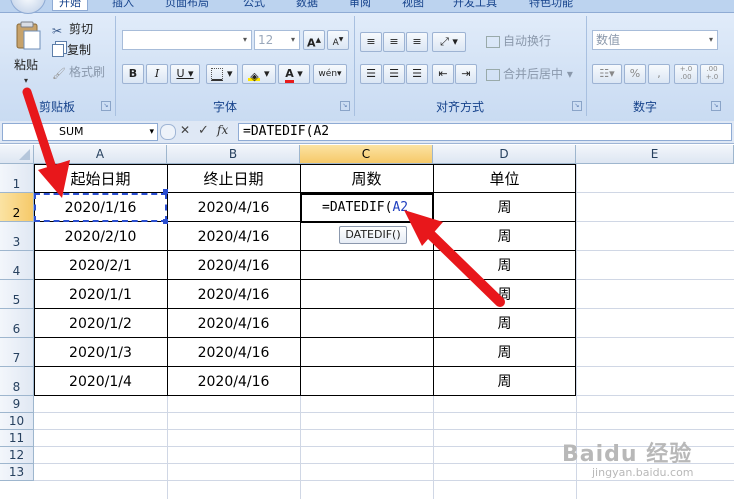  Describe the element at coordinates (367, 208) in the screenshot. I see `active-cell-c2: =DATEDIF(A2` at that location.